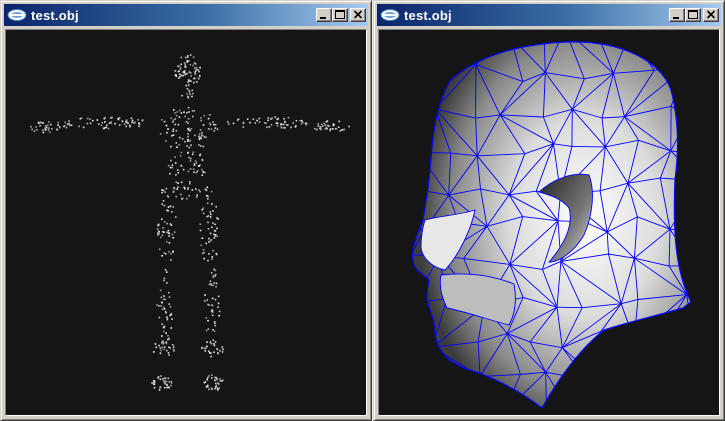 This screenshot has width=725, height=421. What do you see at coordinates (186, 15) in the screenshot?
I see `left-window-titlebar: test.obj` at bounding box center [186, 15].